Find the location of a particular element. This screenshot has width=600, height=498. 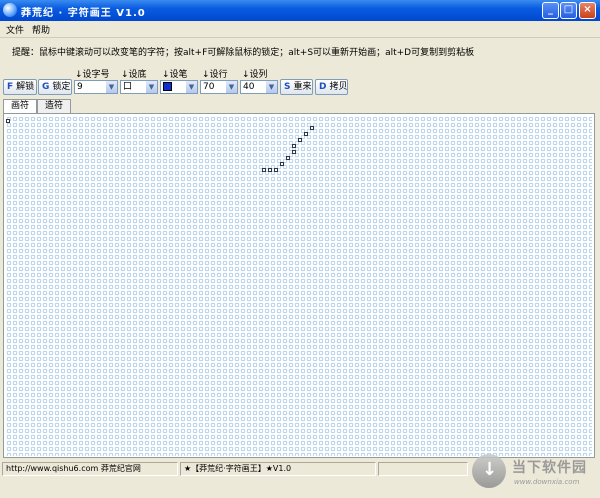

font-size-value: 9 is located at coordinates (80, 87).